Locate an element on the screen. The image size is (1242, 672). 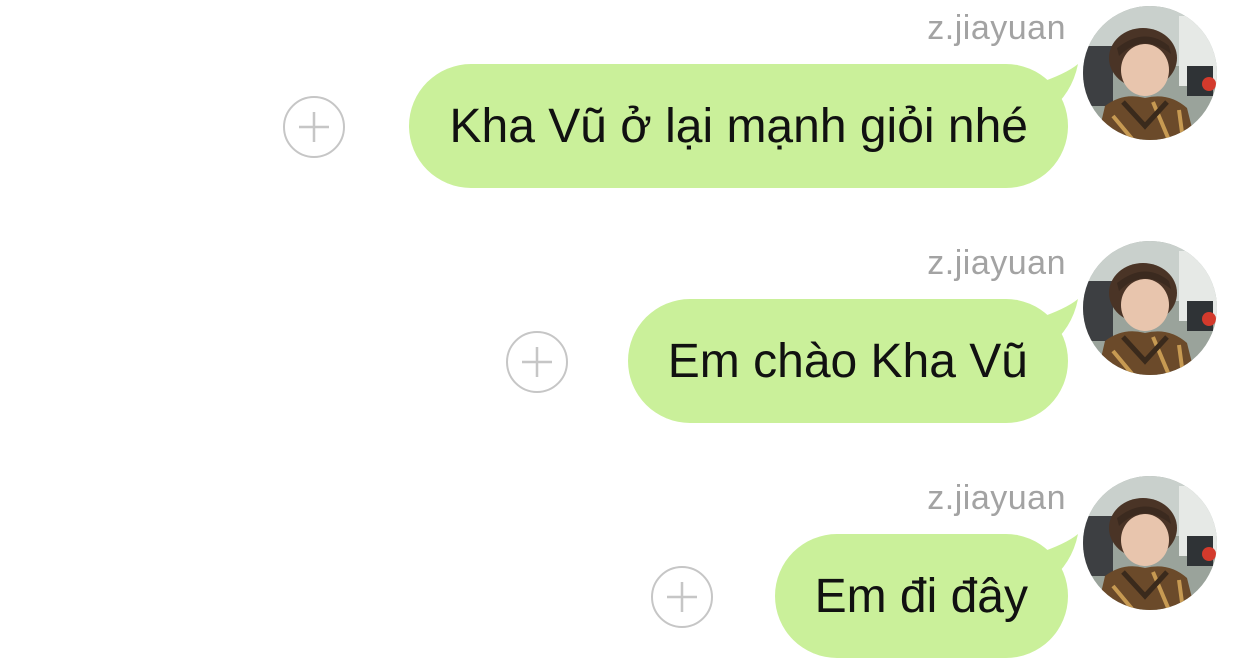
message-bubble: Em chào Kha Vũ is located at coordinates (847, 361).